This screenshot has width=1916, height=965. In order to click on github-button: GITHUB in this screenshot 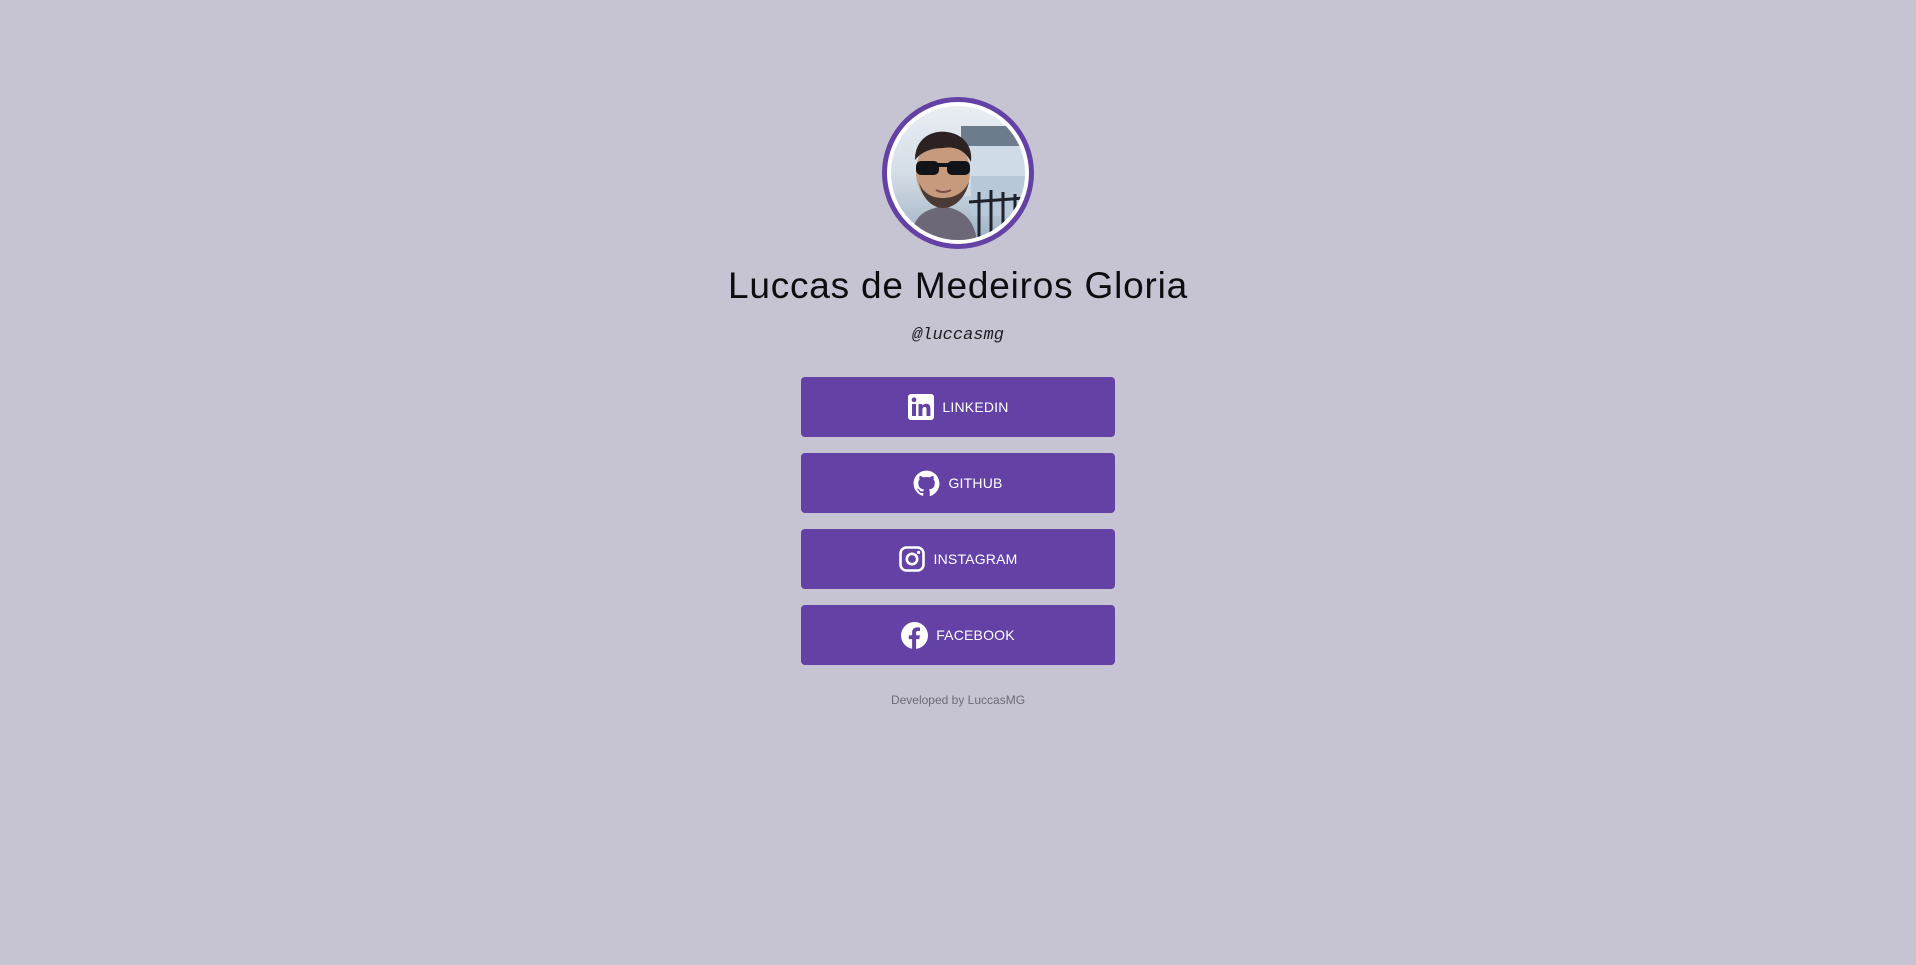, I will do `click(958, 483)`.